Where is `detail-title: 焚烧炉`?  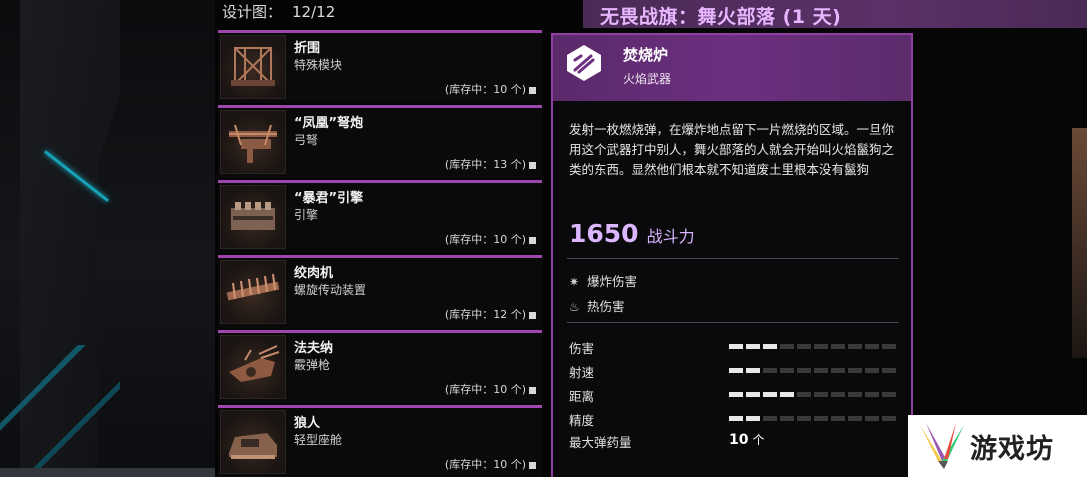 detail-title: 焚烧炉 is located at coordinates (646, 55).